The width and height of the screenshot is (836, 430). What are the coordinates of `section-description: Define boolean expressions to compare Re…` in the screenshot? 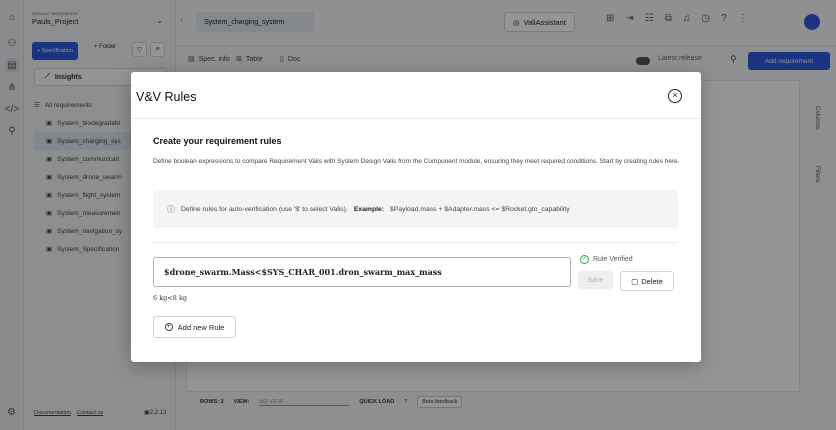 It's located at (416, 161).